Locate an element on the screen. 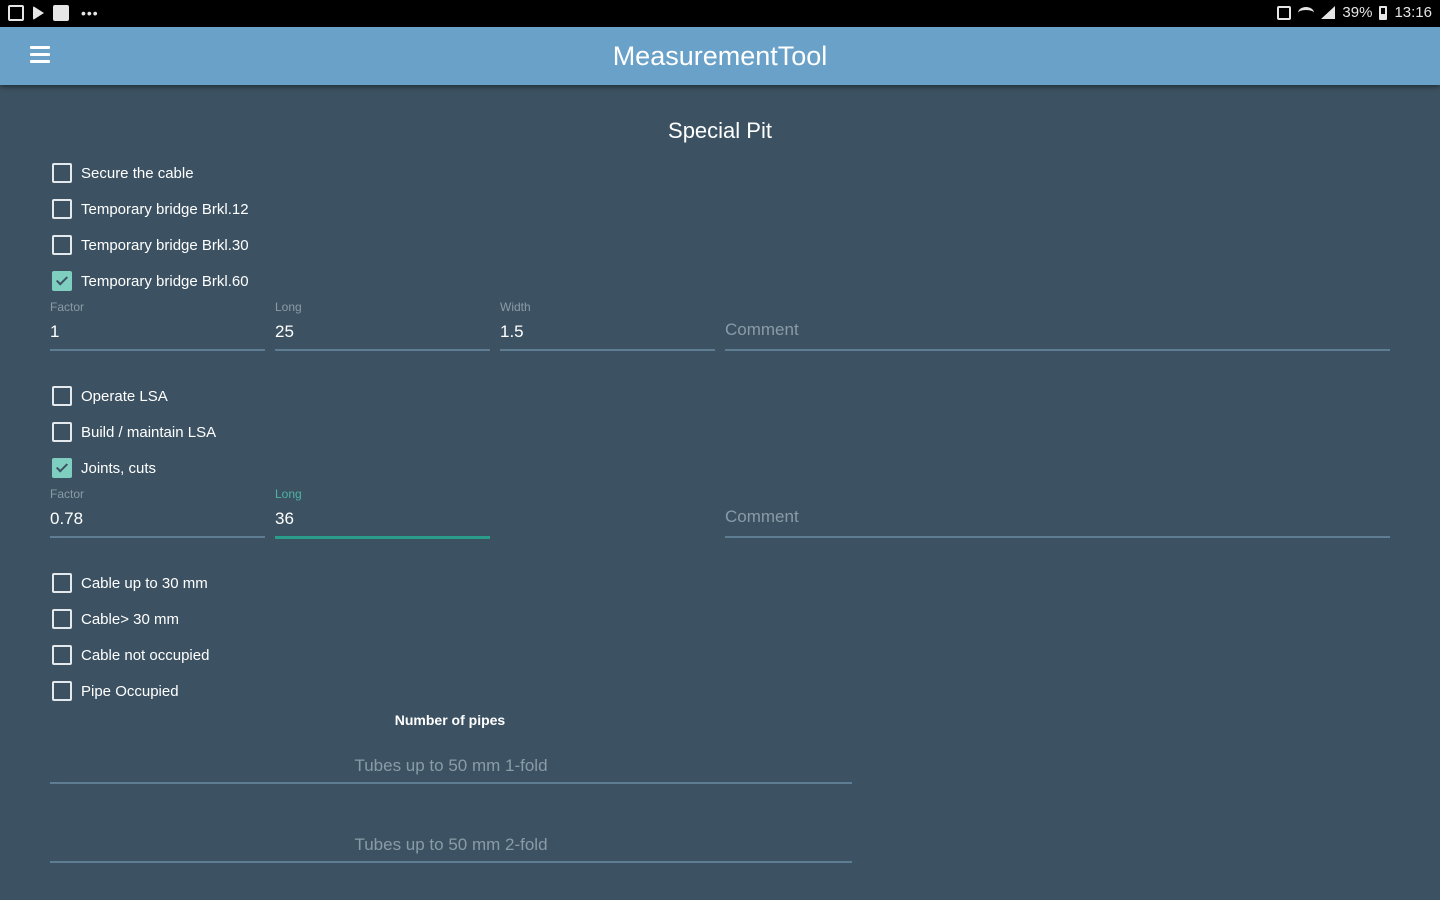  factor-field-2: Factor 0.78 is located at coordinates (157, 515).